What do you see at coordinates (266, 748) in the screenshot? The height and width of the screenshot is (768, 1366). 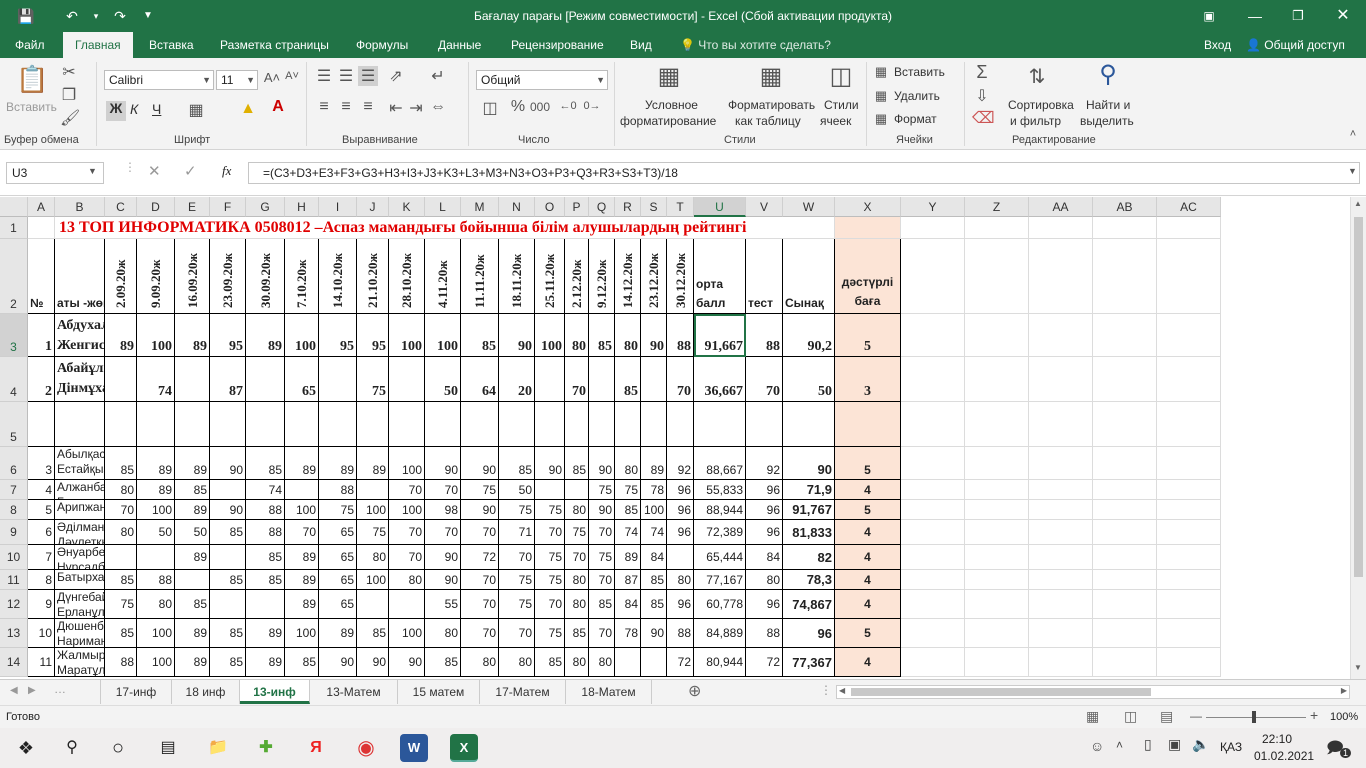 I see `app-plus-icon: ✚` at bounding box center [266, 748].